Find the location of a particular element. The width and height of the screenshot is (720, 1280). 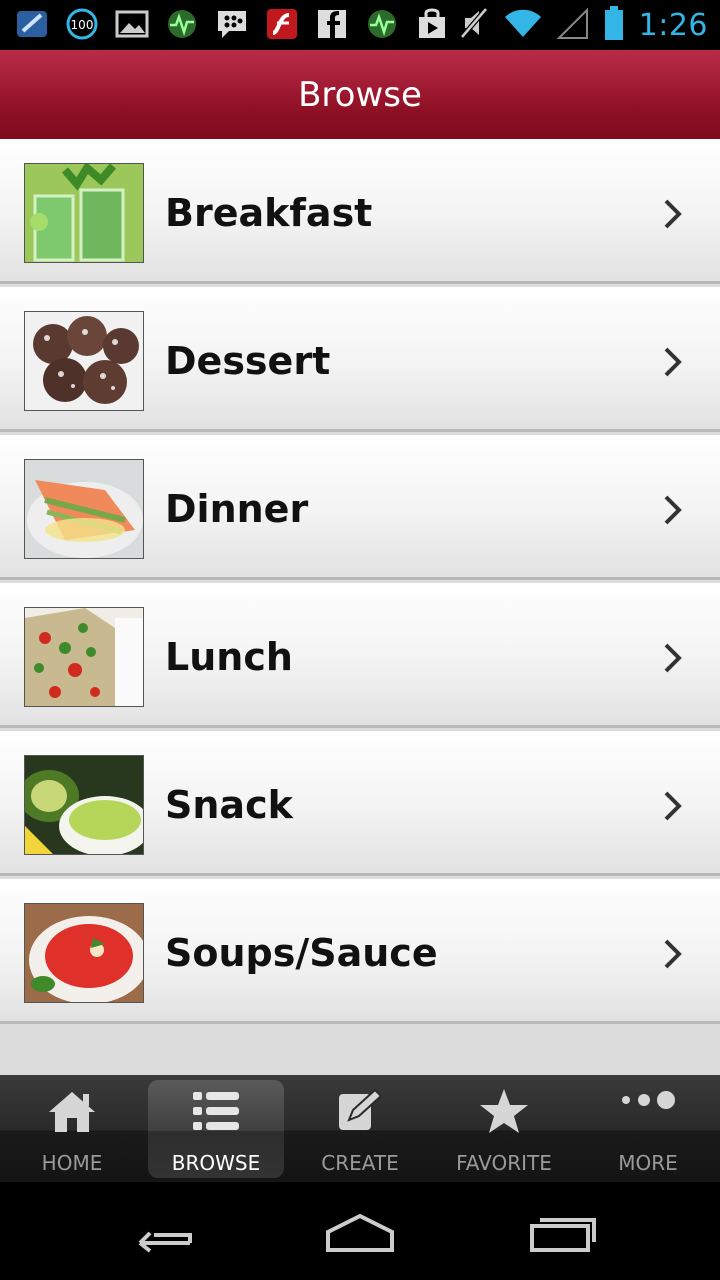

edit-icon is located at coordinates (360, 1111).